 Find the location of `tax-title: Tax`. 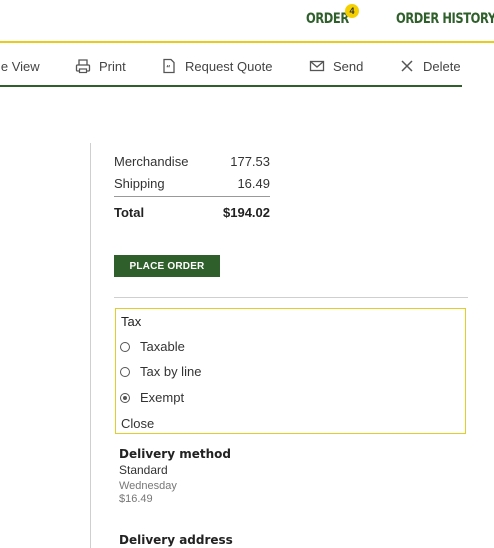

tax-title: Tax is located at coordinates (131, 321).